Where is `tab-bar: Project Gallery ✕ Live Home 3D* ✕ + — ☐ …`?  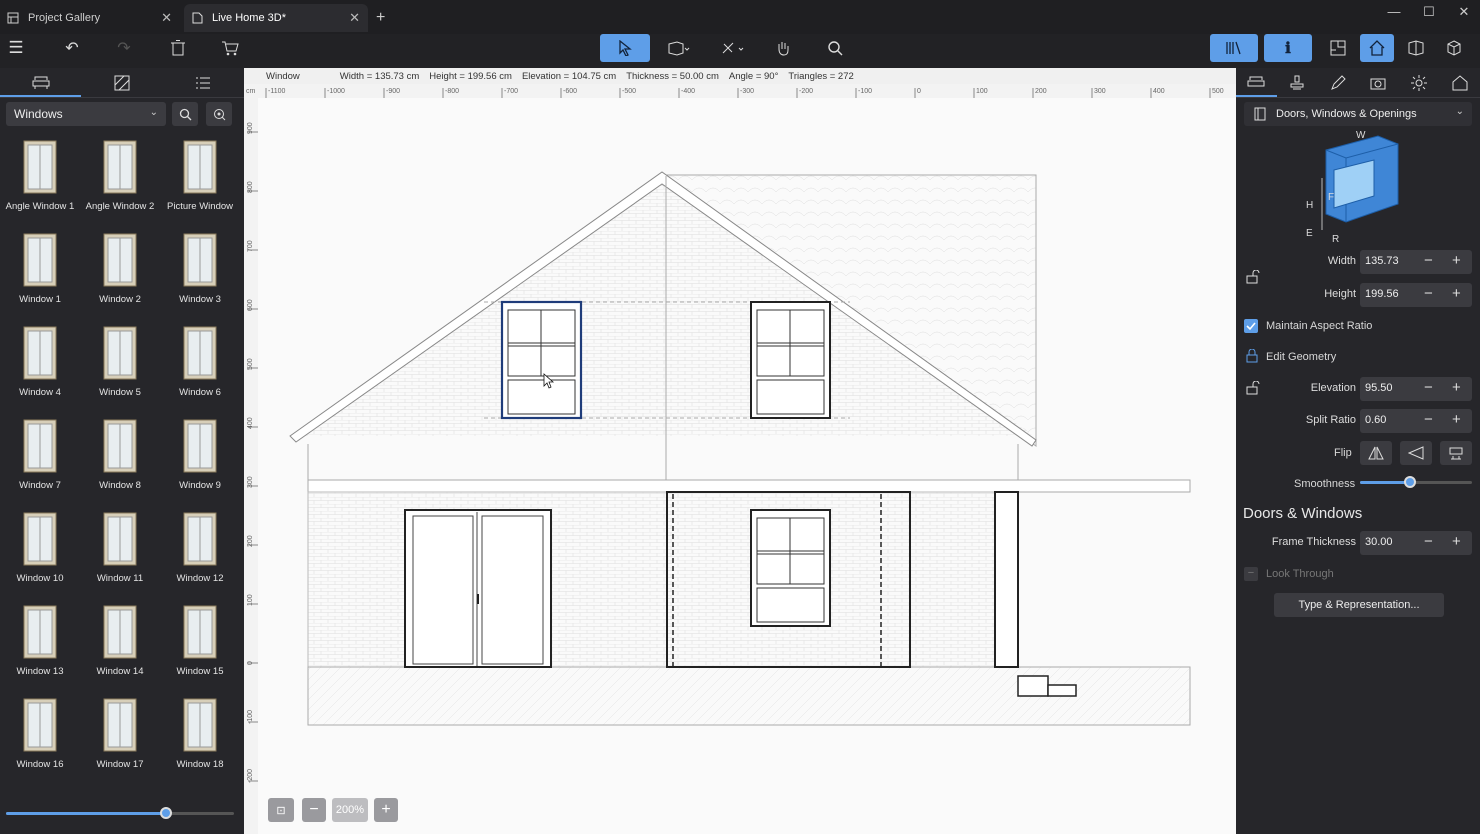 tab-bar: Project Gallery ✕ Live Home 3D* ✕ + — ☐ … is located at coordinates (740, 17).